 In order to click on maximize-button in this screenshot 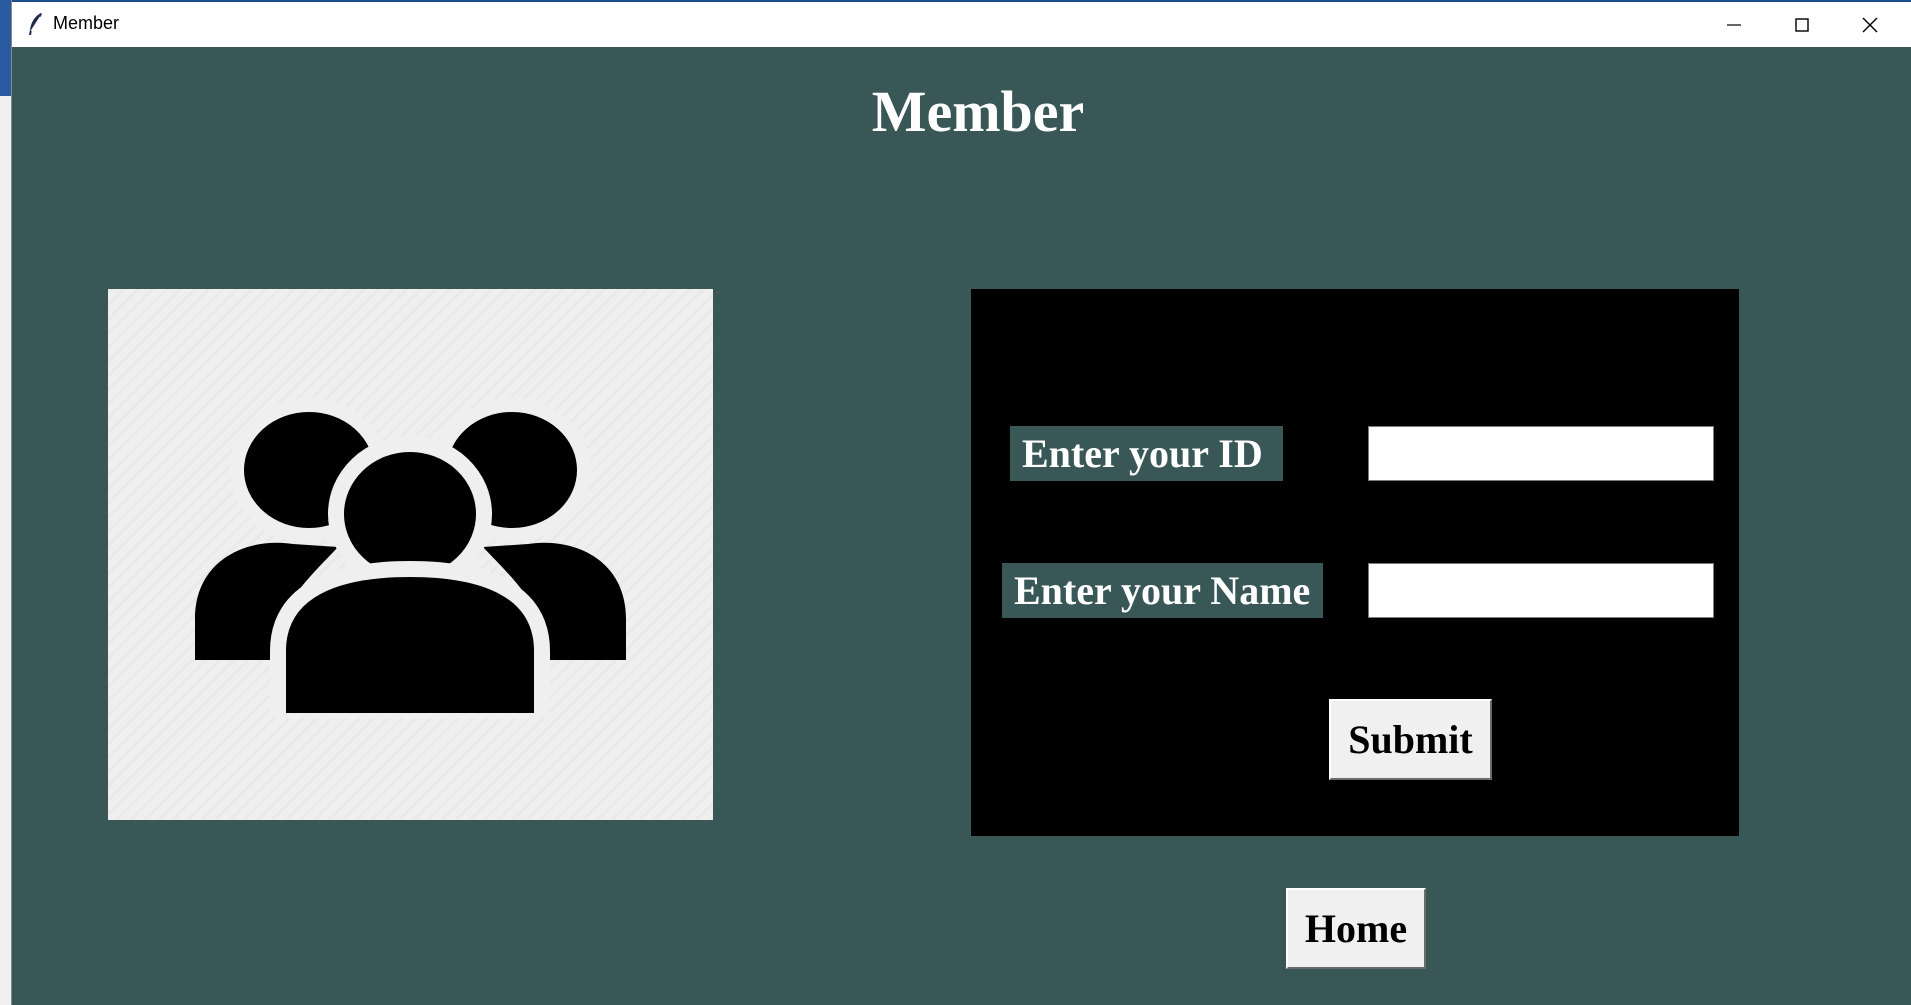, I will do `click(1802, 24)`.